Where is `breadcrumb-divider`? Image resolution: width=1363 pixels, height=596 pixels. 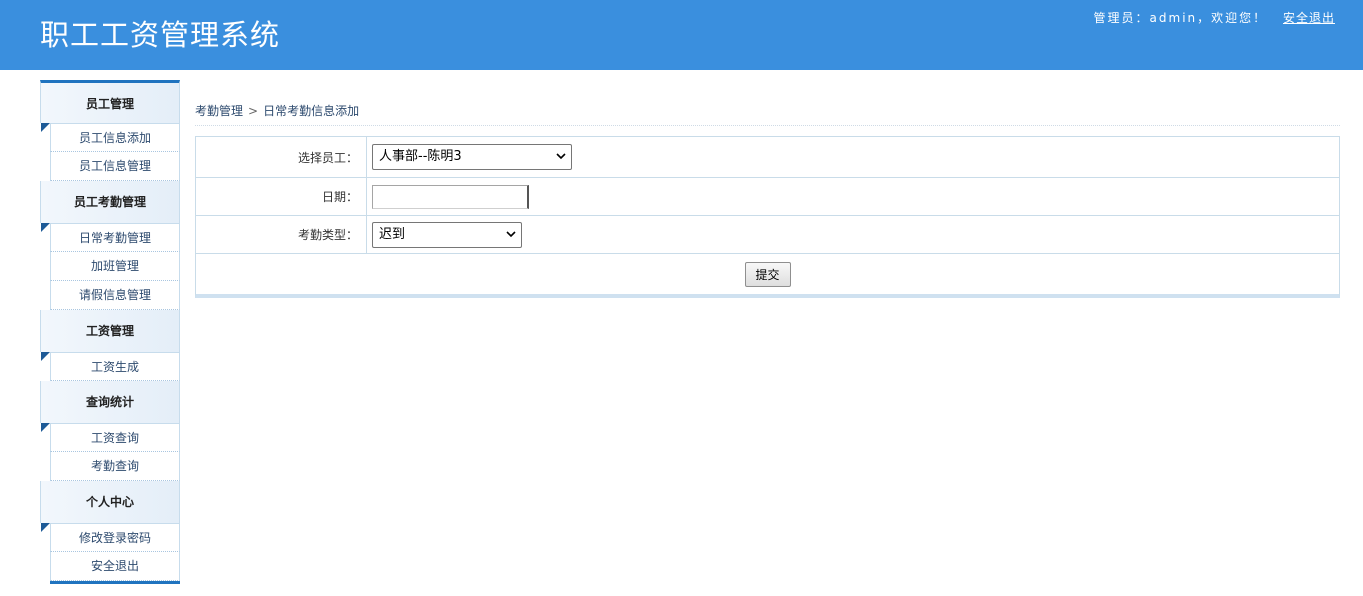 breadcrumb-divider is located at coordinates (767, 125).